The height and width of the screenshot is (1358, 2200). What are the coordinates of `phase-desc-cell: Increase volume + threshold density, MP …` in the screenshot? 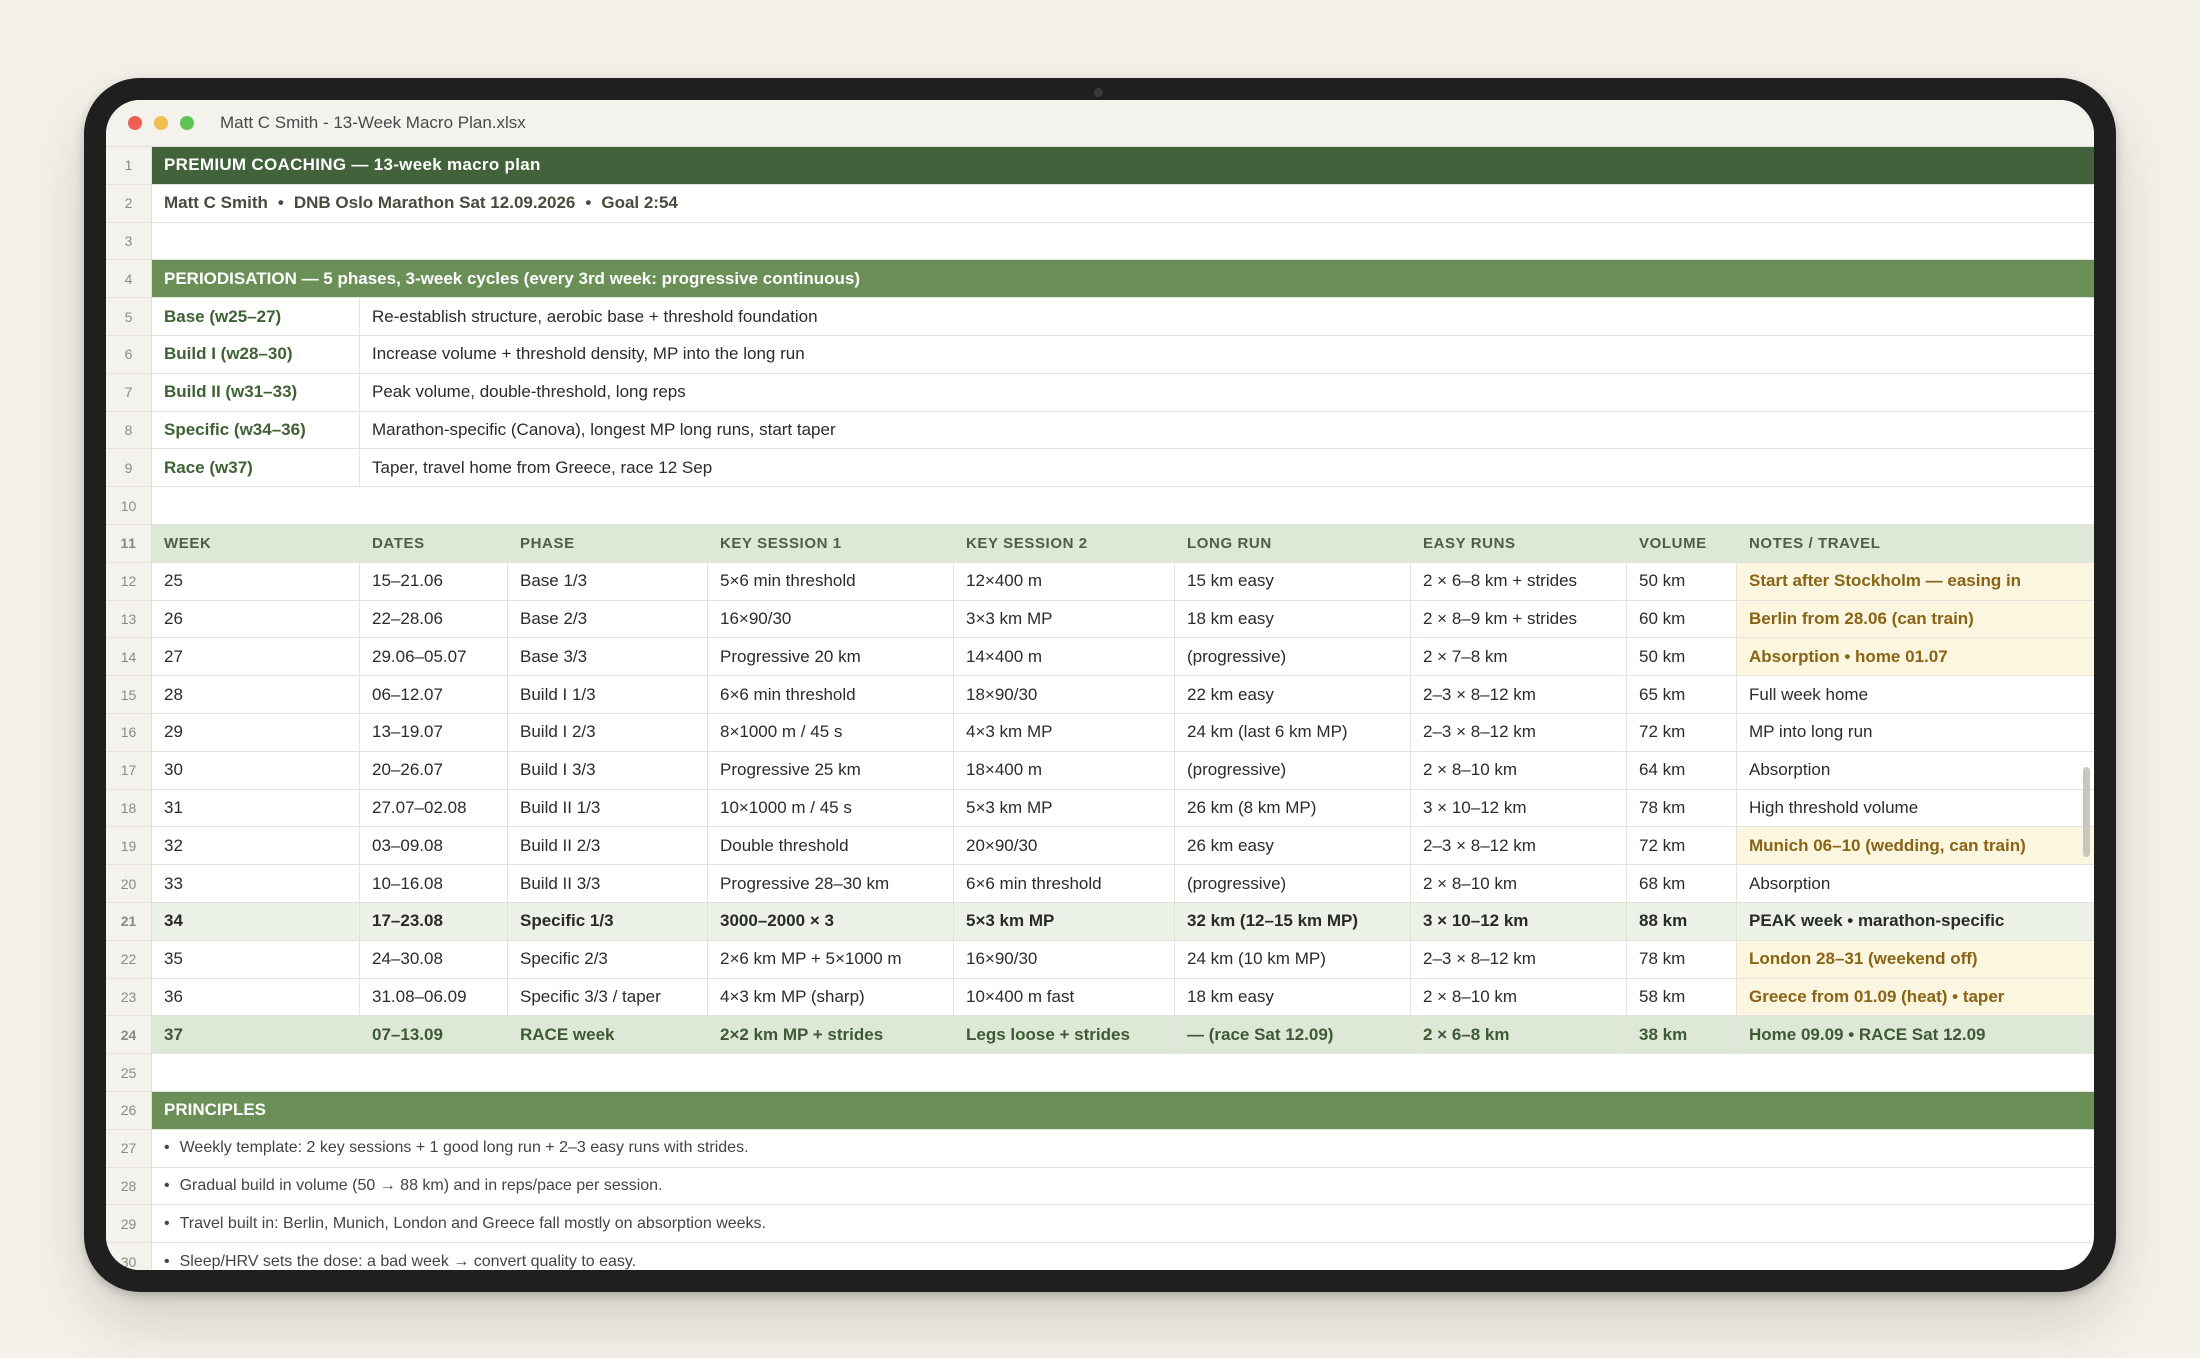 It's located at (1227, 354).